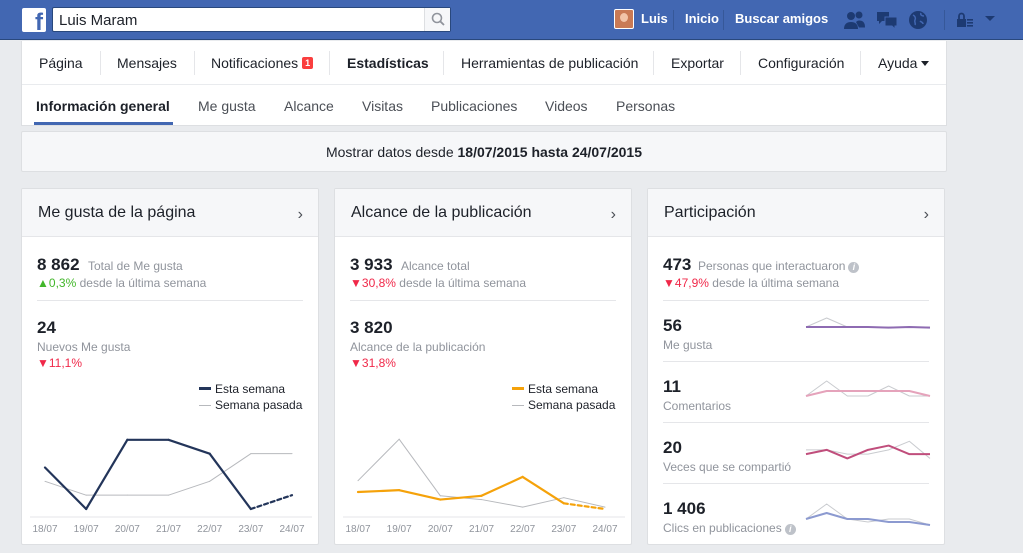  Describe the element at coordinates (121, 283) in the screenshot. I see `total-likes-change: ▲0,3% desde la última semana` at that location.